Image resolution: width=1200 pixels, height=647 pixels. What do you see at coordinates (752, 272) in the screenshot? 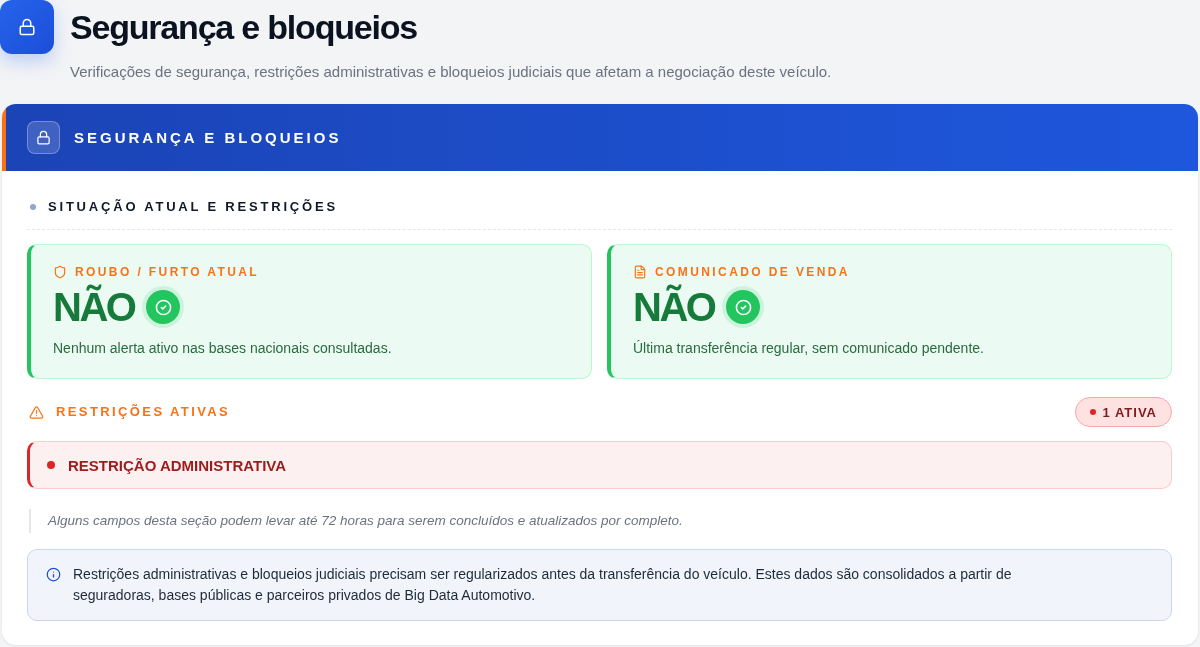
I see `status-label: COMUNICADO DE VENDA` at bounding box center [752, 272].